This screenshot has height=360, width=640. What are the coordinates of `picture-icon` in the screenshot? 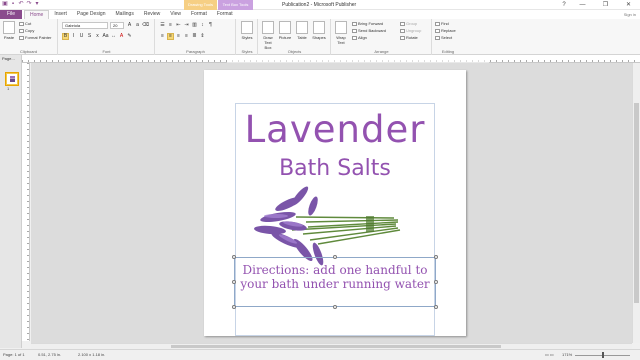 It's located at (285, 27).